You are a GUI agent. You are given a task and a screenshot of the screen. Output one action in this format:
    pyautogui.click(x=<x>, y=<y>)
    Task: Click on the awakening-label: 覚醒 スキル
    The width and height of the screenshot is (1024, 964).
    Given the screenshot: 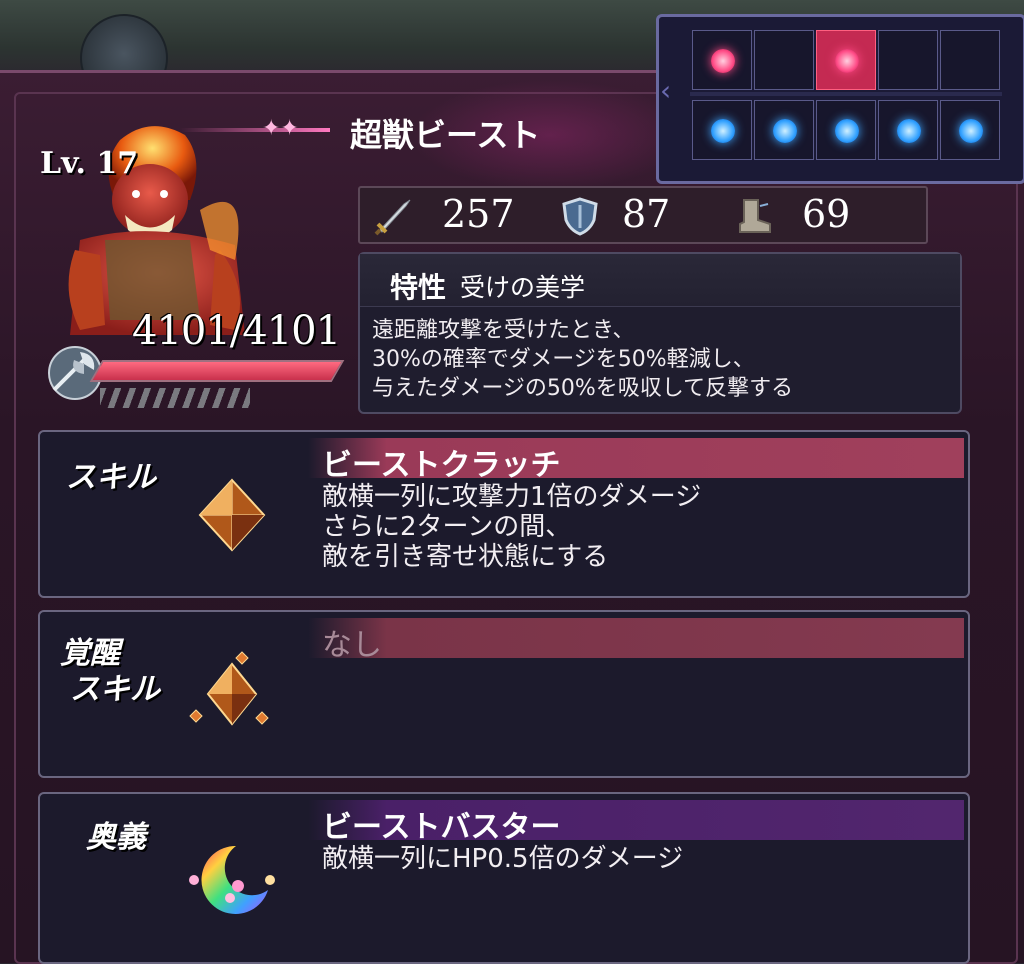 What is the action you would take?
    pyautogui.click(x=110, y=672)
    